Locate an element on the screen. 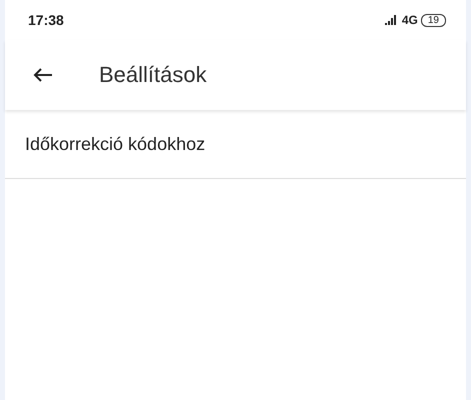  network-type: 4G is located at coordinates (410, 20).